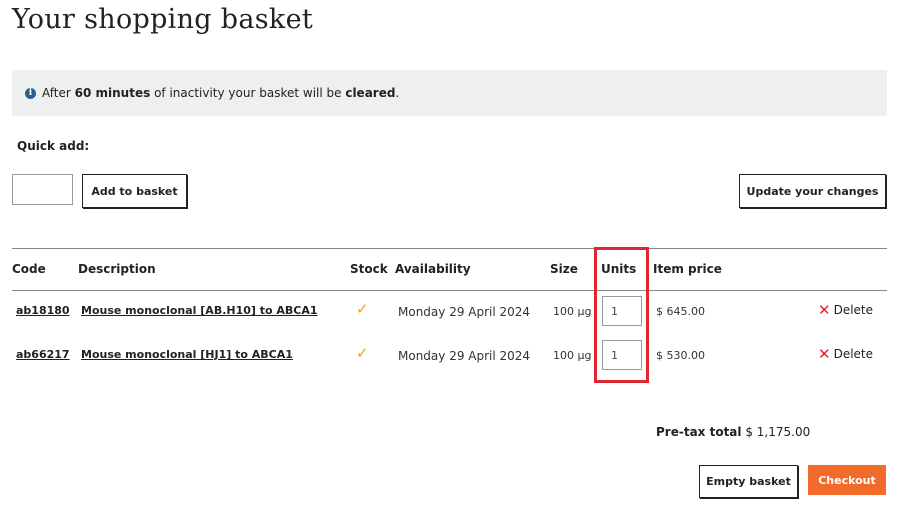 This screenshot has height=508, width=901. Describe the element at coordinates (812, 191) in the screenshot. I see `update-changes-button: Update your changes` at that location.